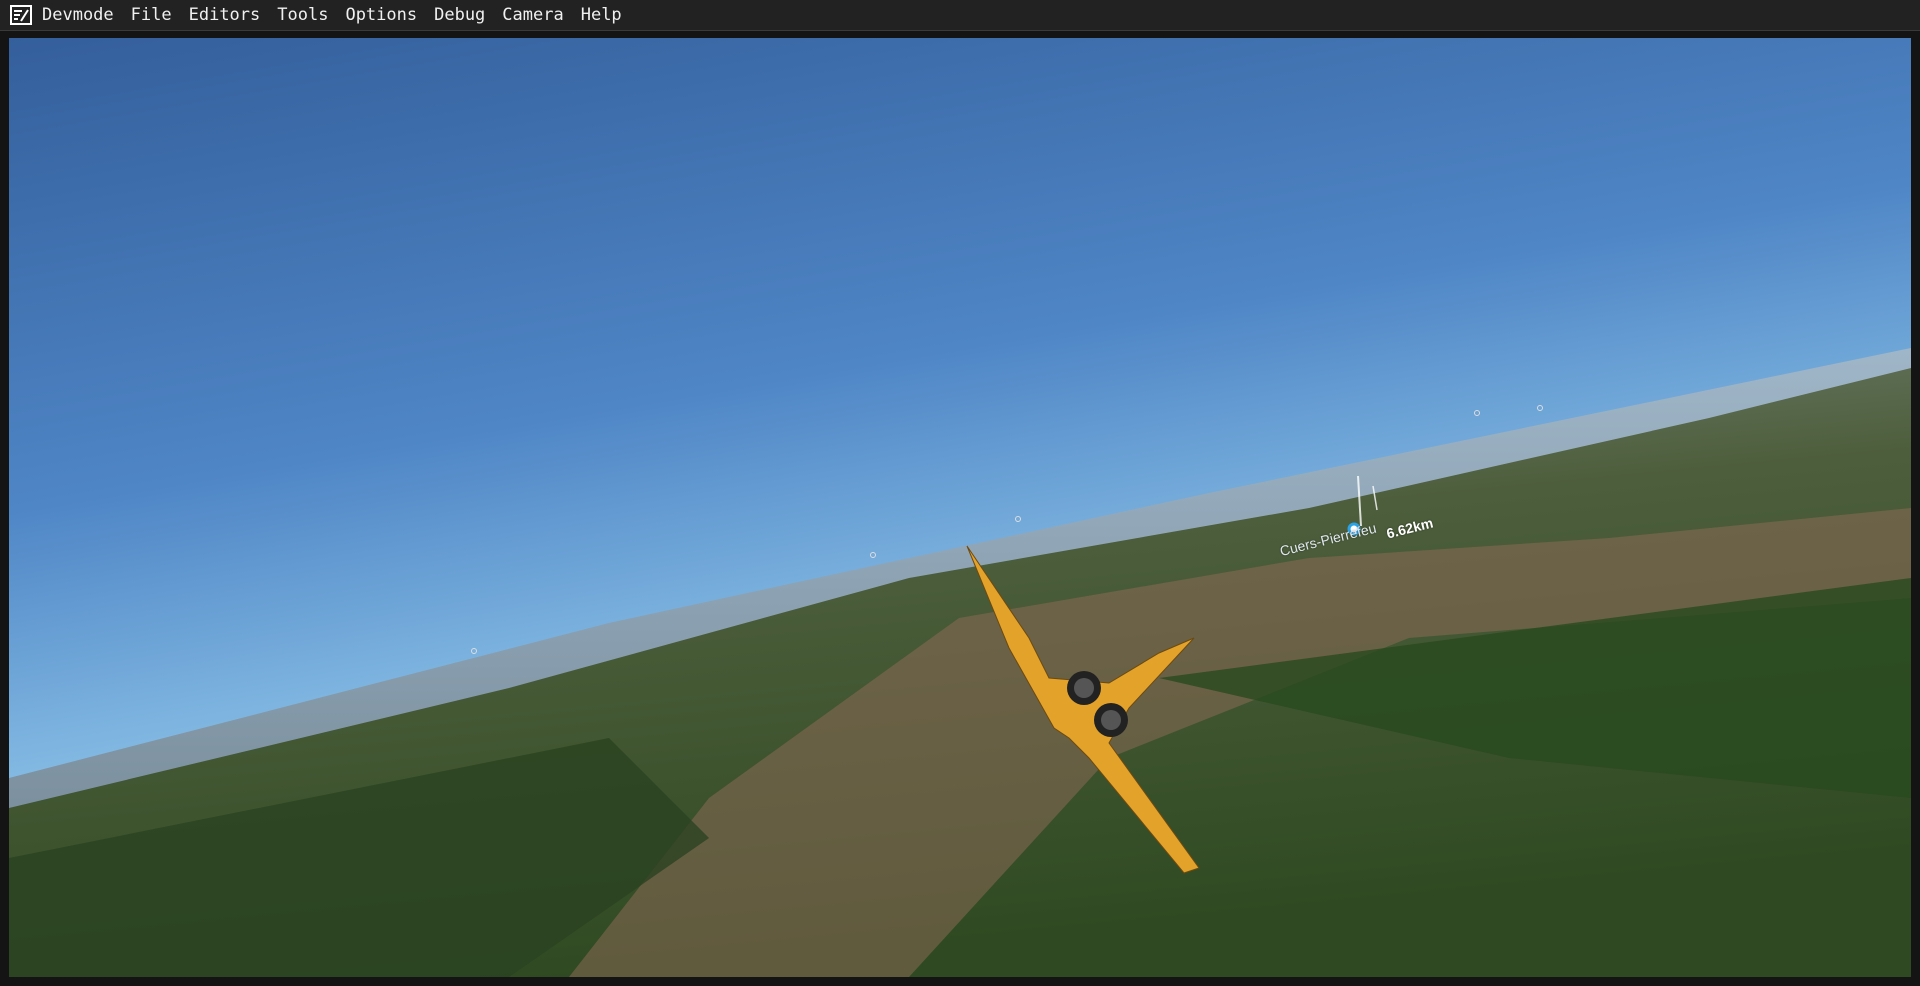  What do you see at coordinates (302, 15) in the screenshot?
I see `menu-tools: Tools` at bounding box center [302, 15].